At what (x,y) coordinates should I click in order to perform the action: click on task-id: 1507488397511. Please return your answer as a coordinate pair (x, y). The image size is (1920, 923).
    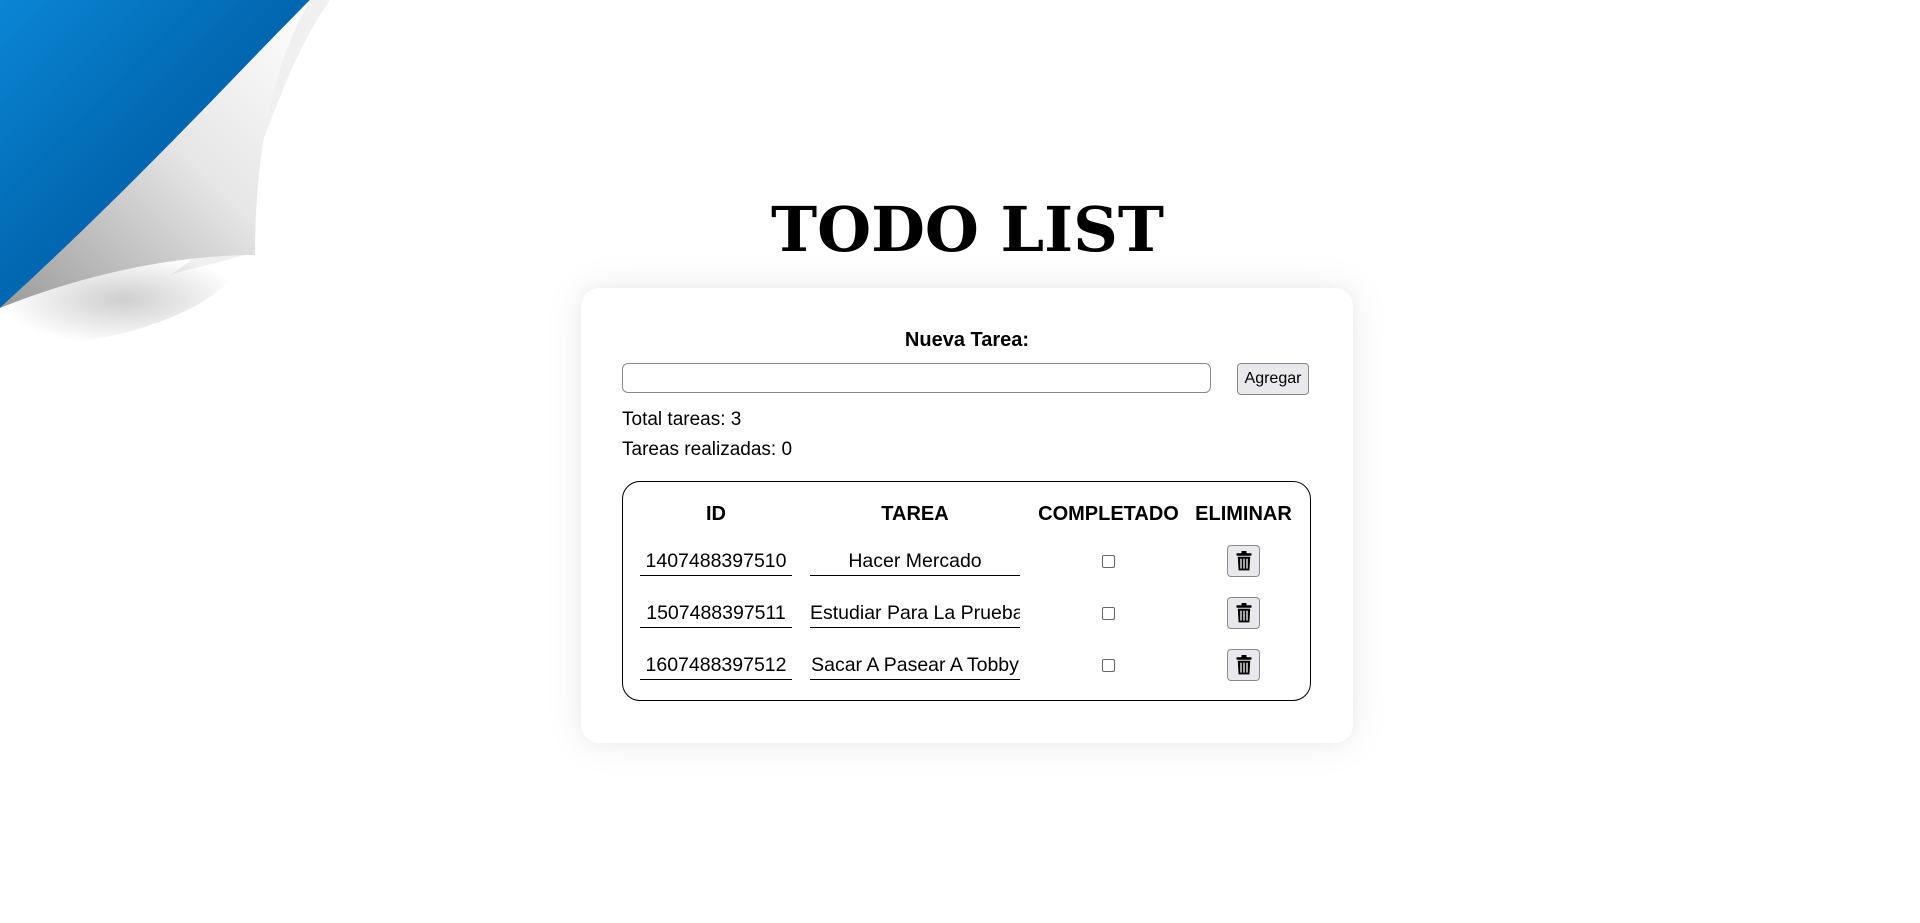
    Looking at the image, I should click on (716, 613).